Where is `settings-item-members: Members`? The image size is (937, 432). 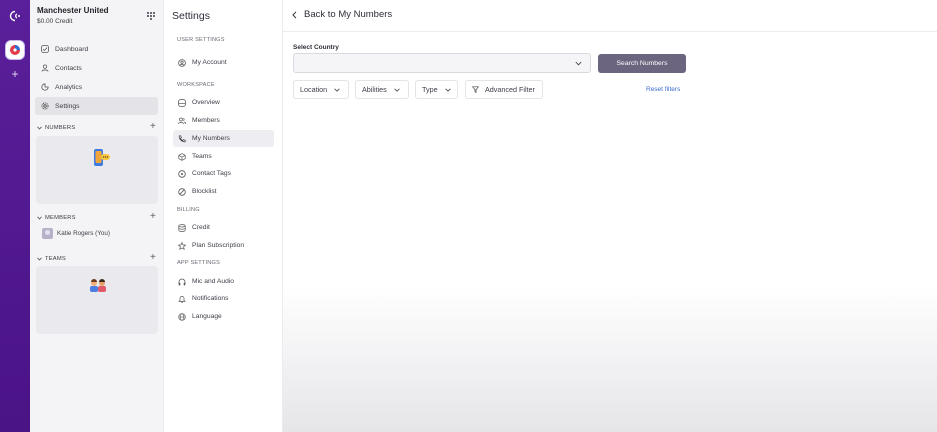 settings-item-members: Members is located at coordinates (223, 120).